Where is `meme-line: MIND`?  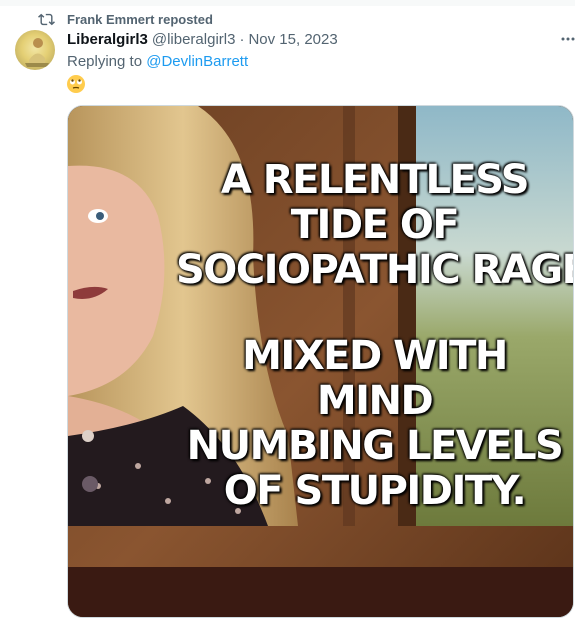 meme-line: MIND is located at coordinates (375, 401).